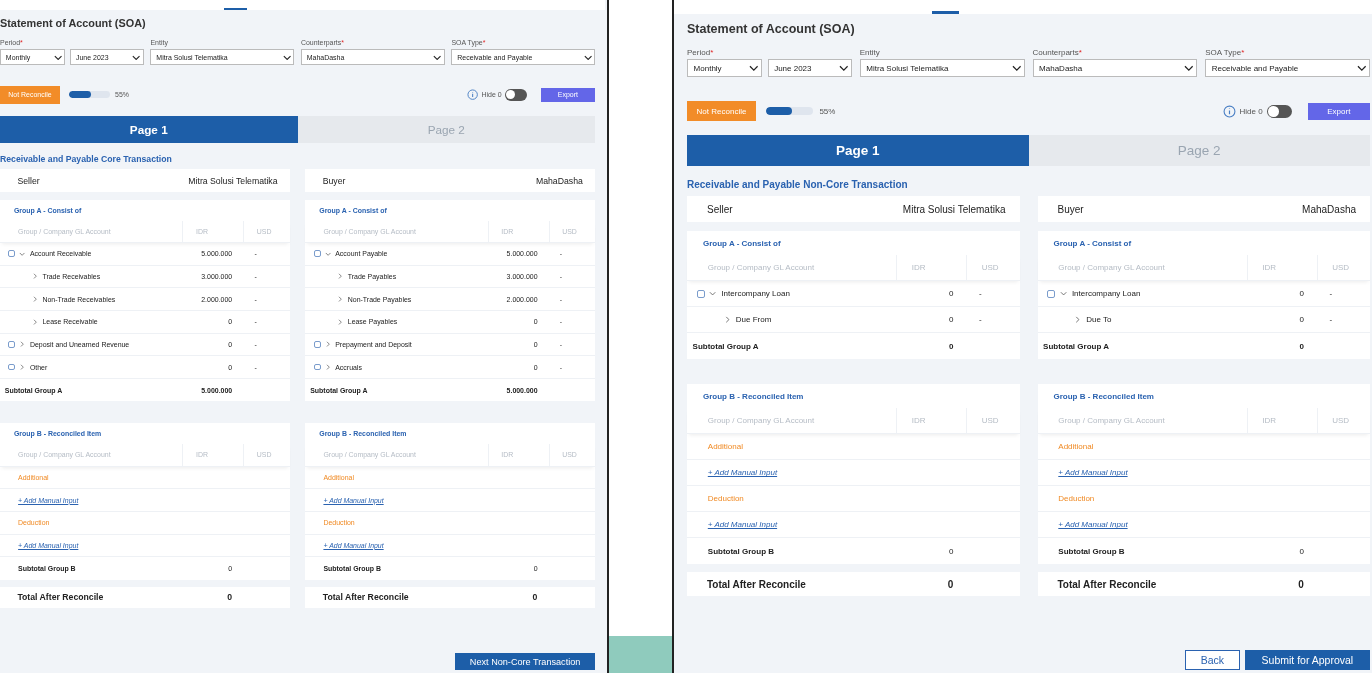 The width and height of the screenshot is (1372, 673). What do you see at coordinates (1103, 396) in the screenshot?
I see `group-title: Group B - Reconciled Item` at bounding box center [1103, 396].